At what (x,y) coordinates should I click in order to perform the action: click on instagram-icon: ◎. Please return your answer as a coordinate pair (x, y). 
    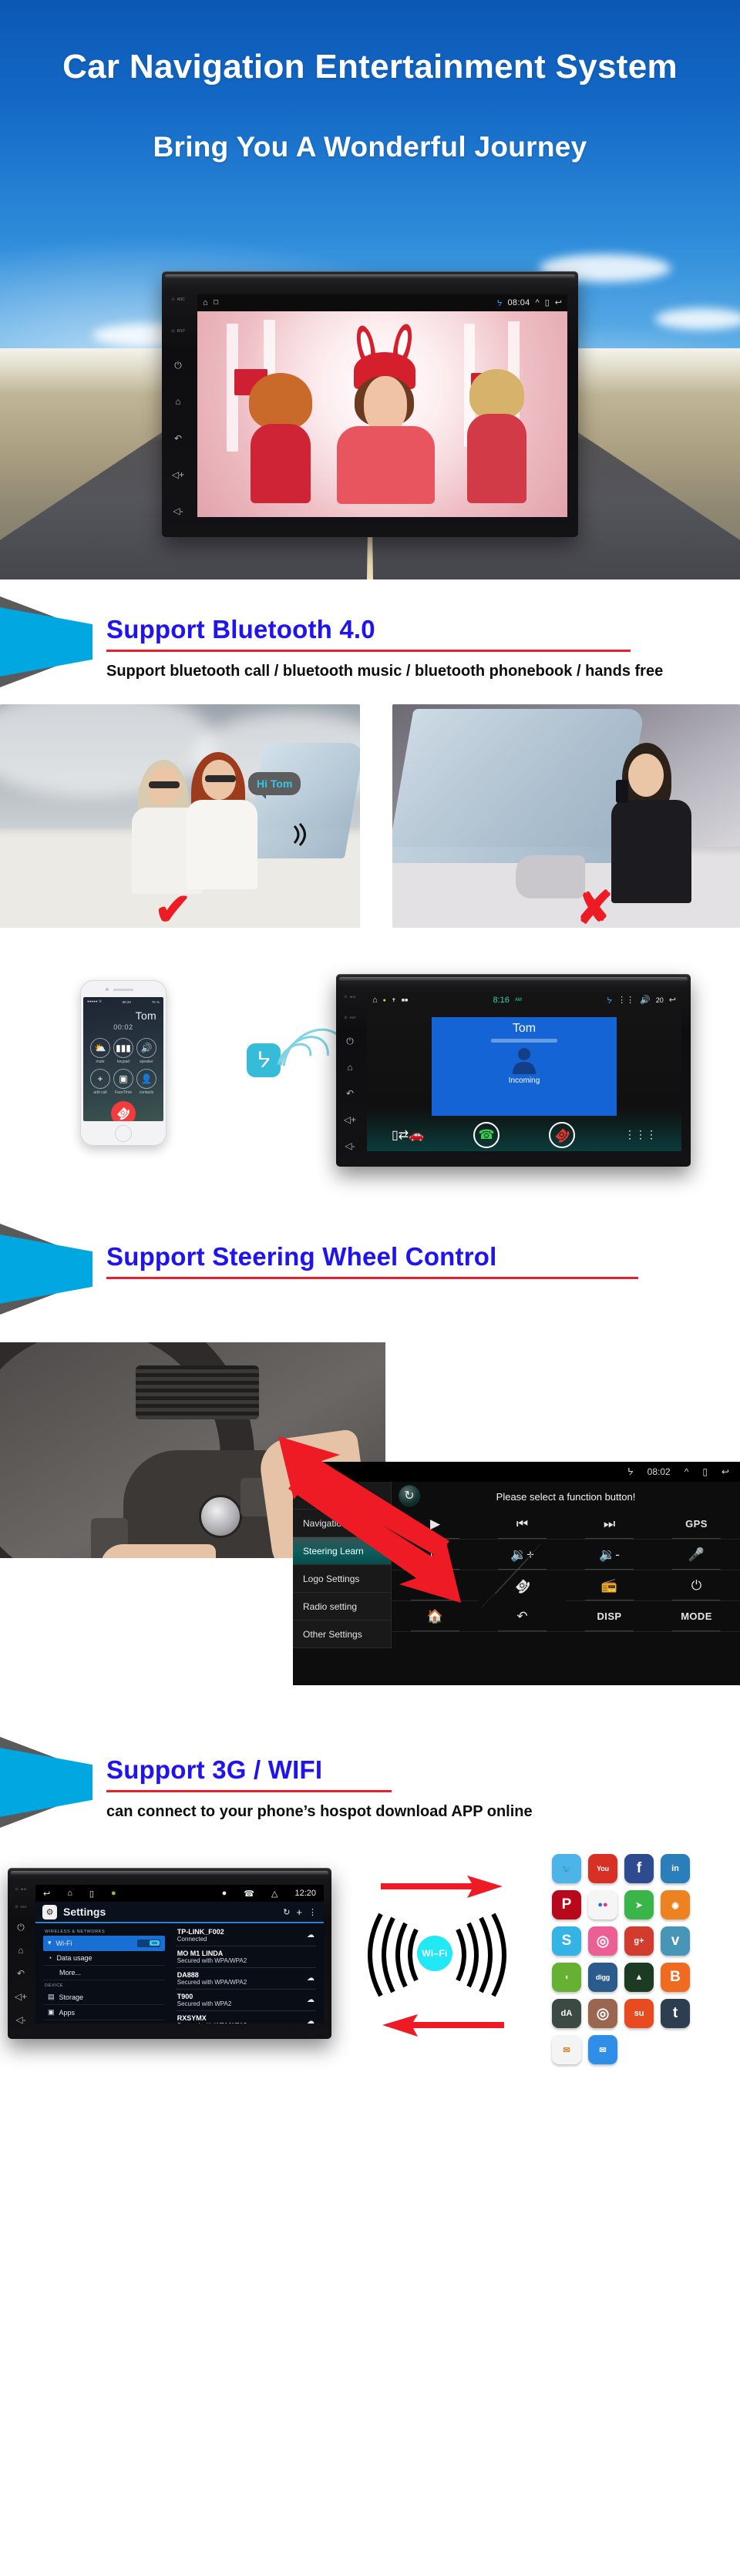
    Looking at the image, I should click on (603, 2013).